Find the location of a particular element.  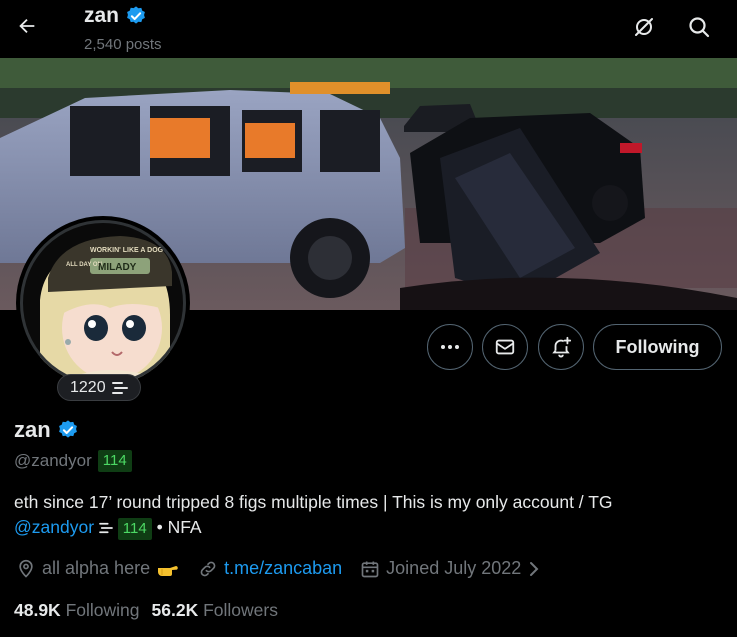

link-icon is located at coordinates (208, 568).